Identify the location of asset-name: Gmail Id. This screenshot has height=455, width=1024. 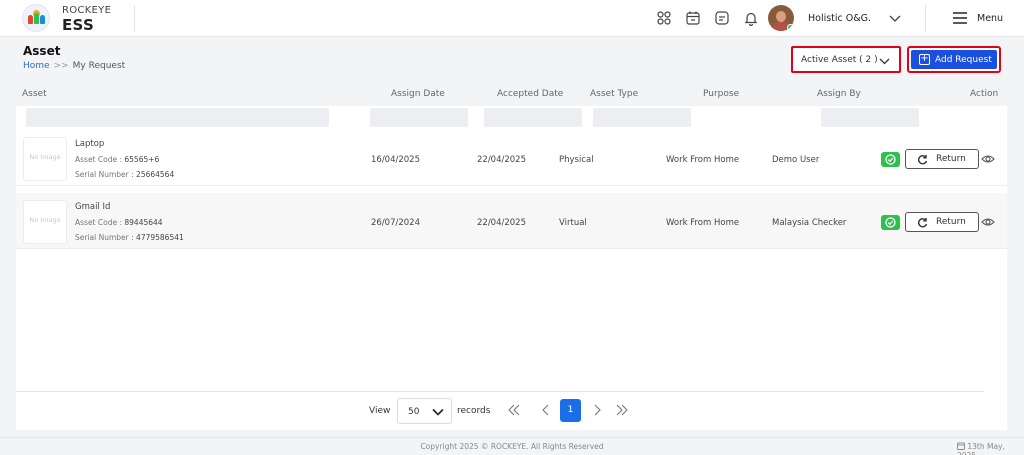
(93, 207).